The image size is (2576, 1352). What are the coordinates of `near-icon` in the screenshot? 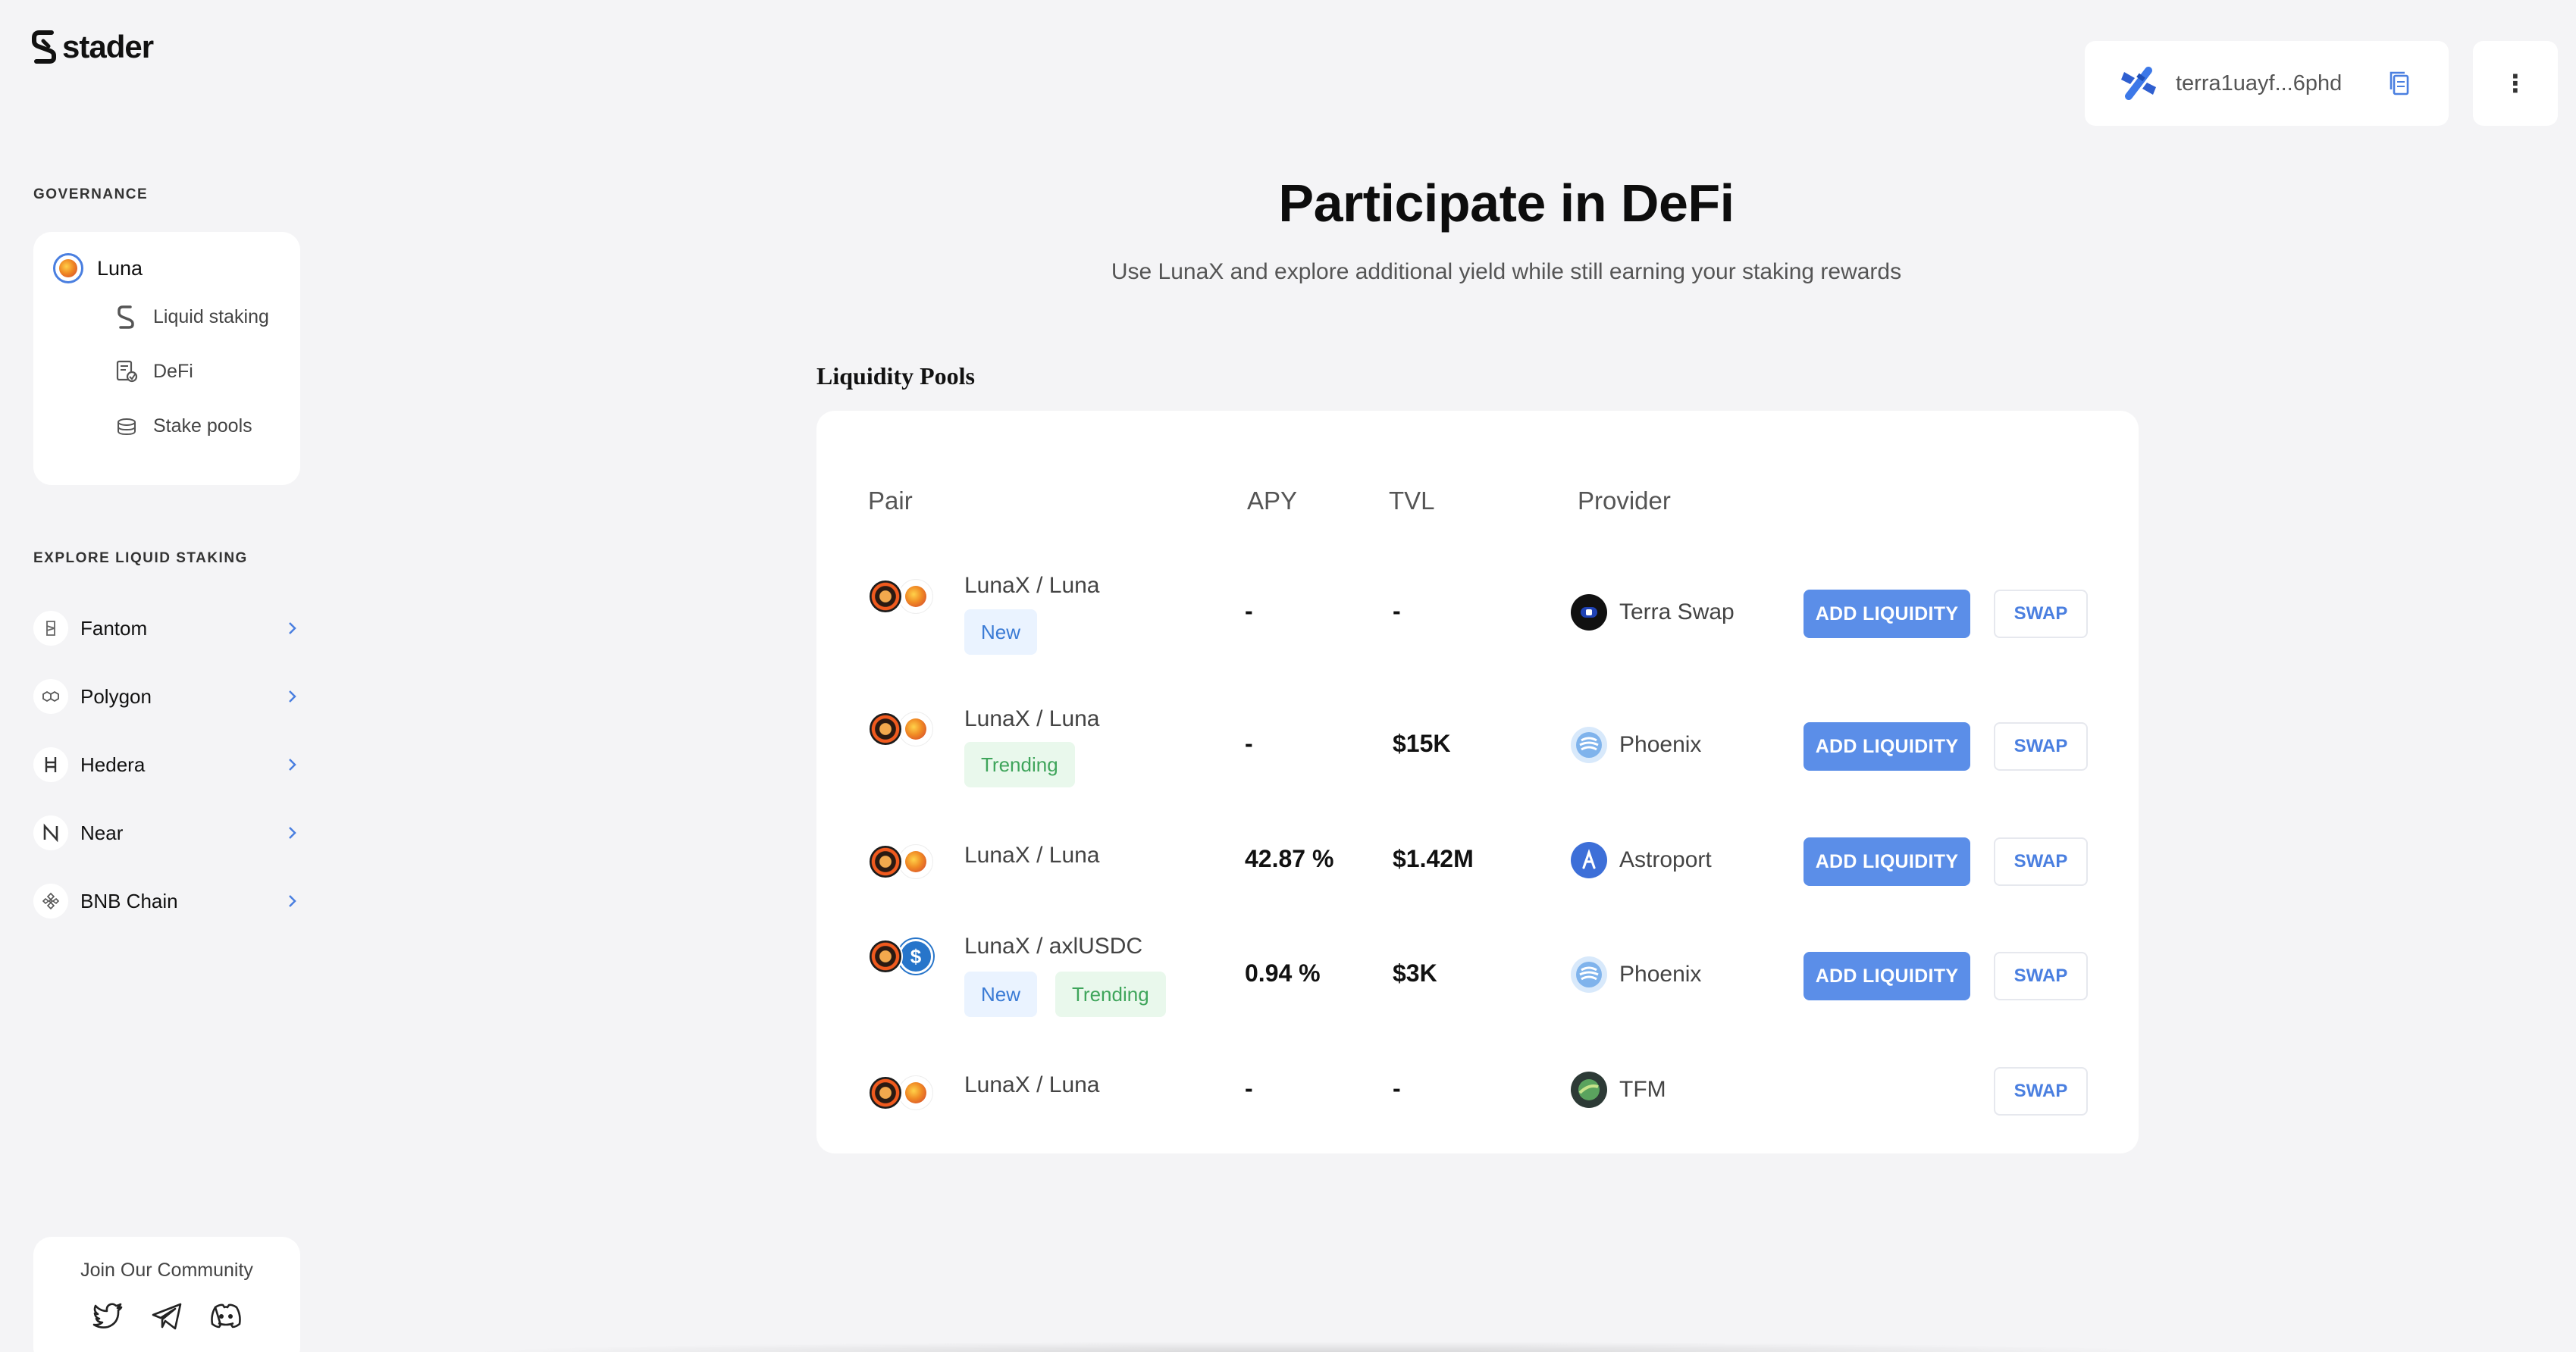 It's located at (50, 832).